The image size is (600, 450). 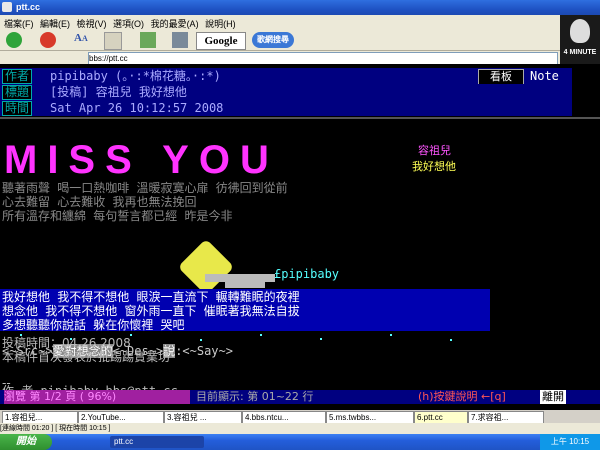 I want to click on board-button: 看板, so click(x=501, y=77).